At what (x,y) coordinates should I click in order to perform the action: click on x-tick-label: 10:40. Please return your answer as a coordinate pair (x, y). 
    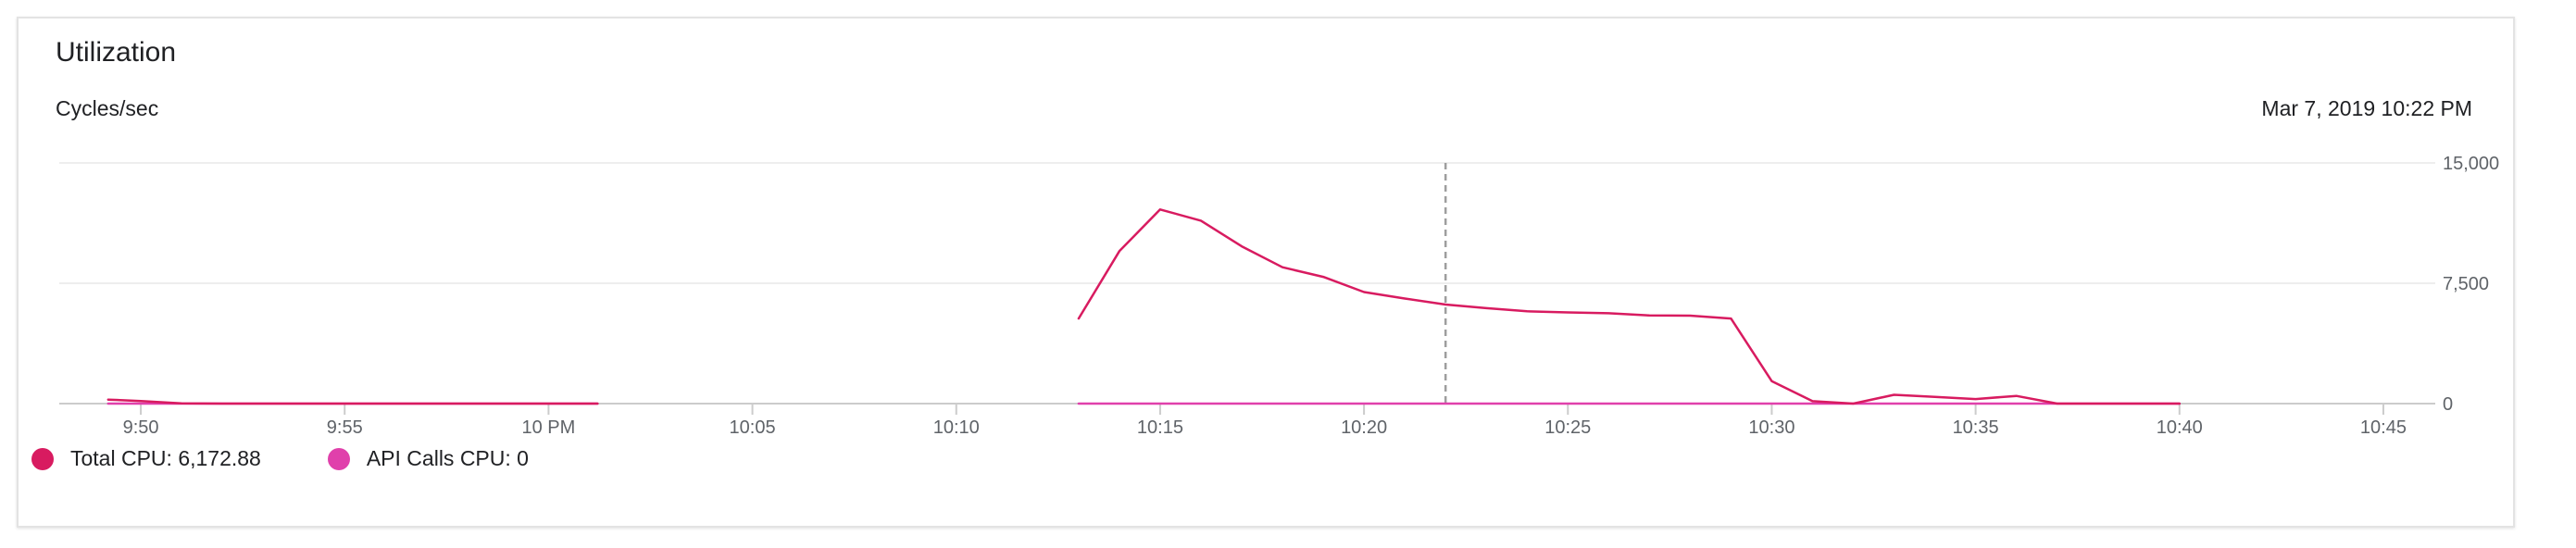
    Looking at the image, I should click on (2180, 427).